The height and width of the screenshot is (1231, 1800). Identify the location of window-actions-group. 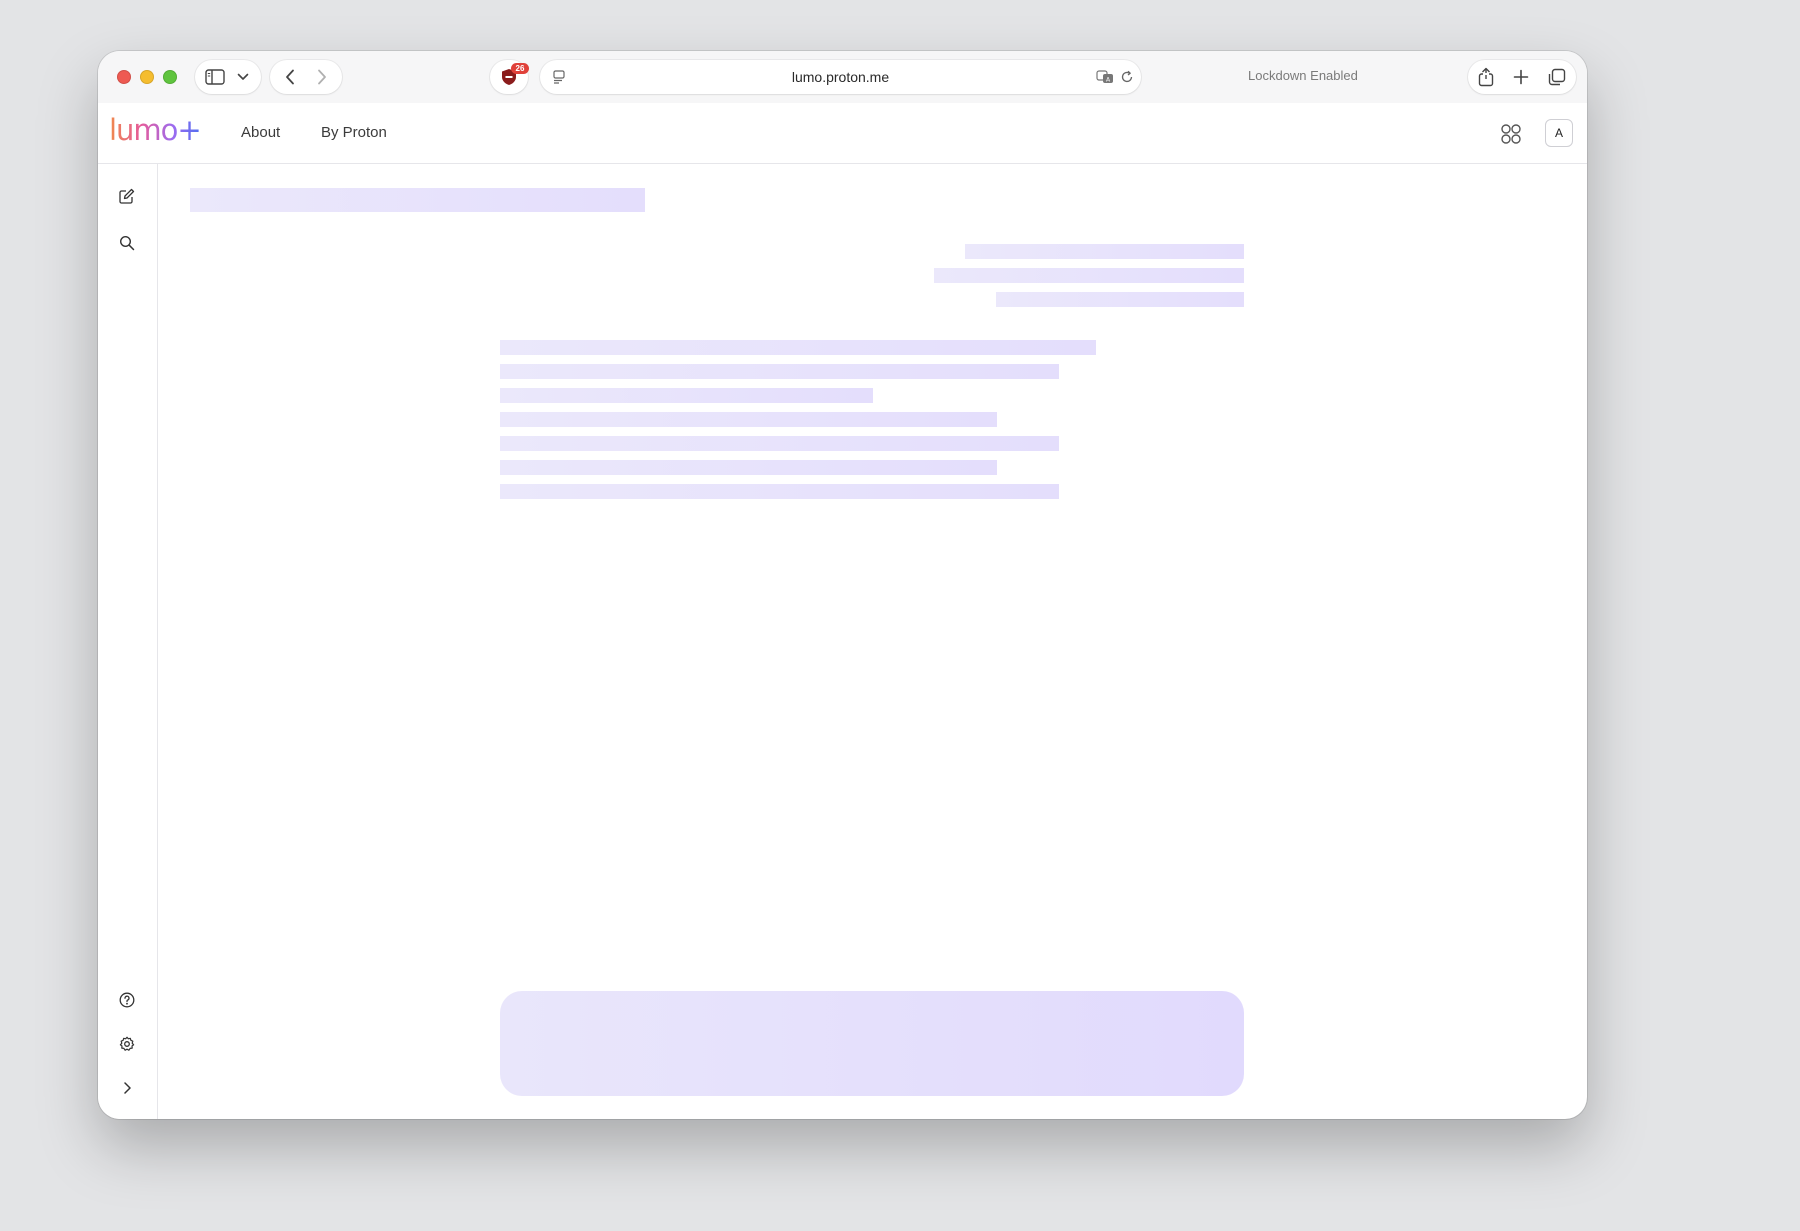
(1522, 77).